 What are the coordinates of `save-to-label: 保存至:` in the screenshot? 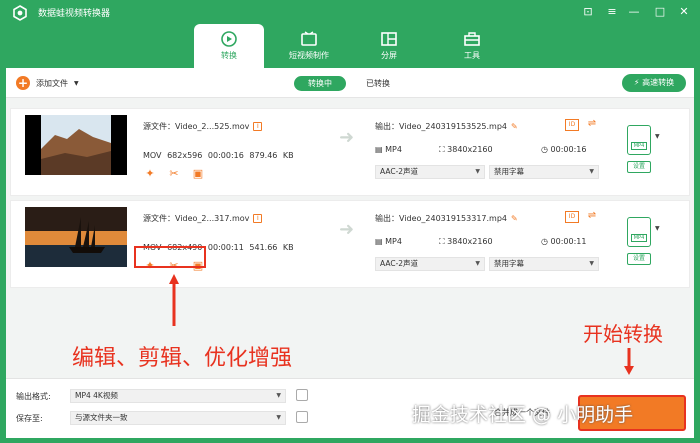 It's located at (29, 418).